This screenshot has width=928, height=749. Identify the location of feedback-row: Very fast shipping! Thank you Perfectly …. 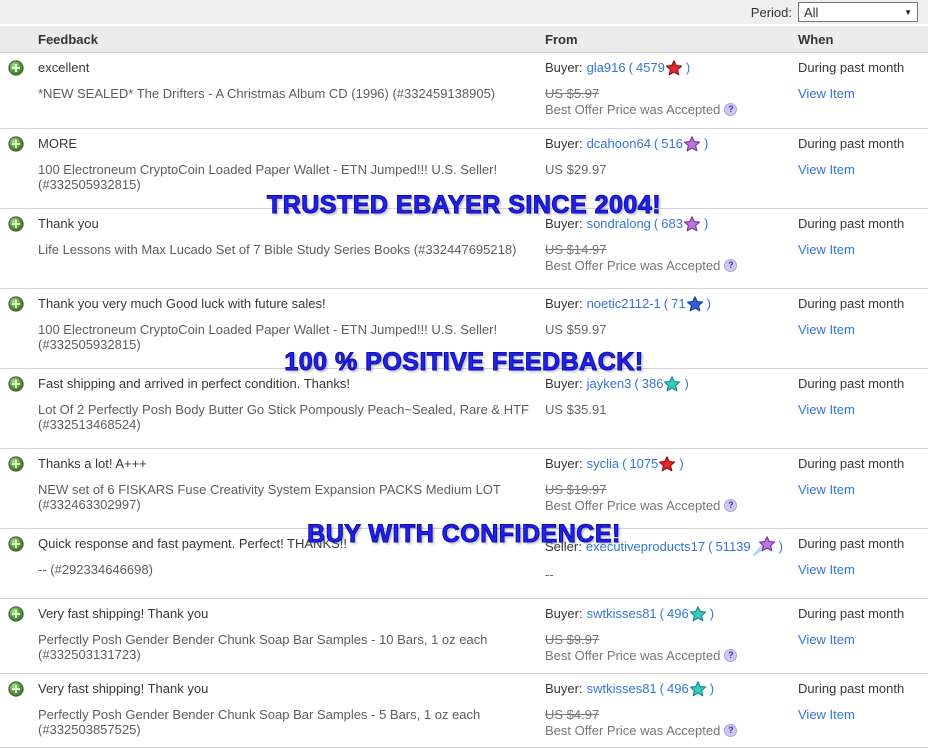
(464, 711).